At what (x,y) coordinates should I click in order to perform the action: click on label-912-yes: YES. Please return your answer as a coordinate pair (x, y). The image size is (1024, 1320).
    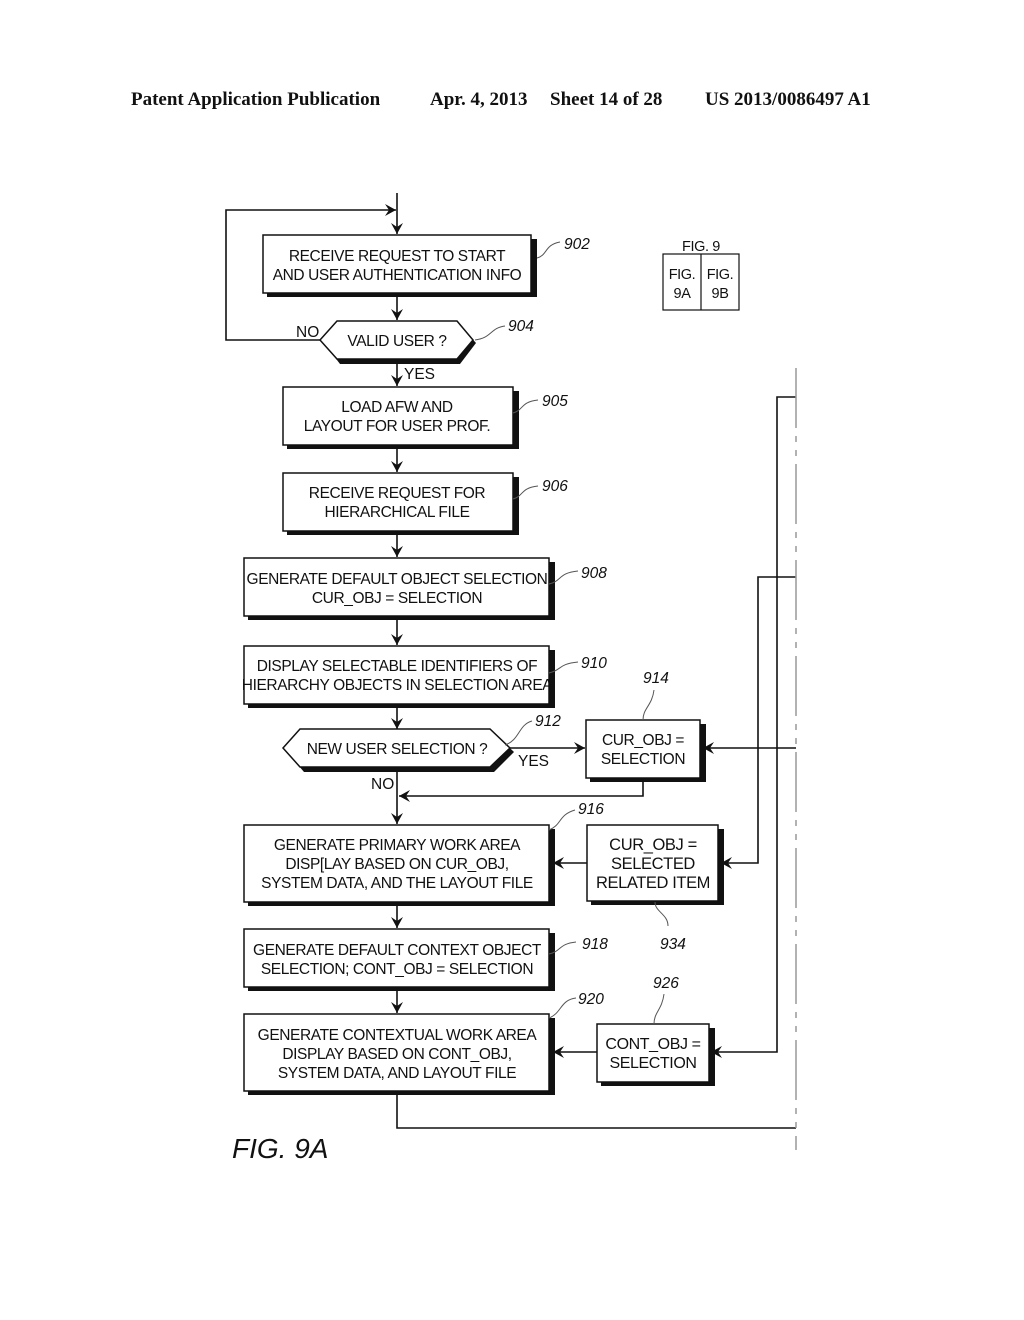
    Looking at the image, I should click on (533, 761).